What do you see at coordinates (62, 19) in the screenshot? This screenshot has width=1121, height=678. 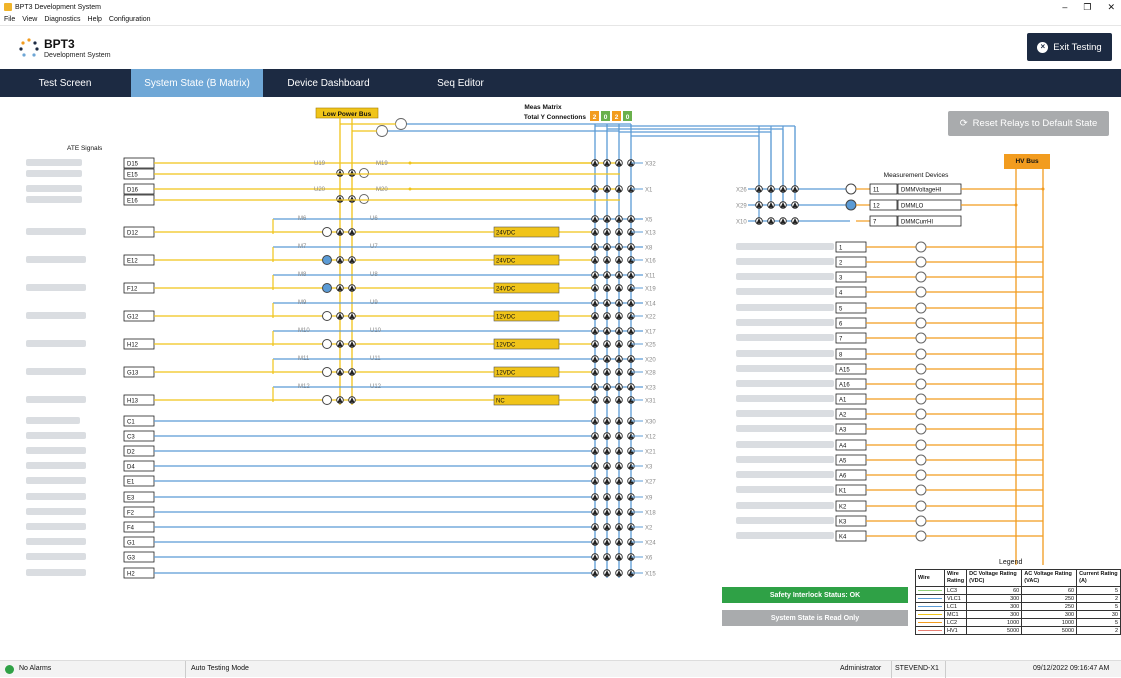 I see `menu-diagnostics: Diagnostics` at bounding box center [62, 19].